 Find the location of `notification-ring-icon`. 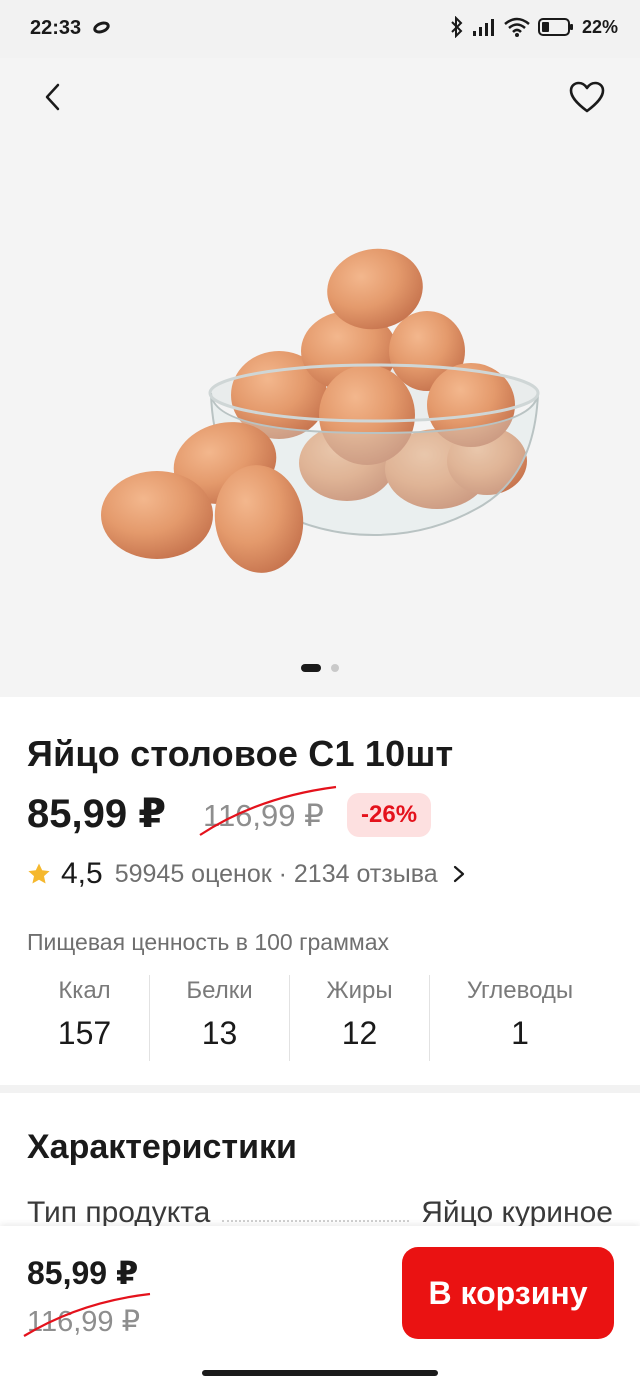

notification-ring-icon is located at coordinates (101, 27).